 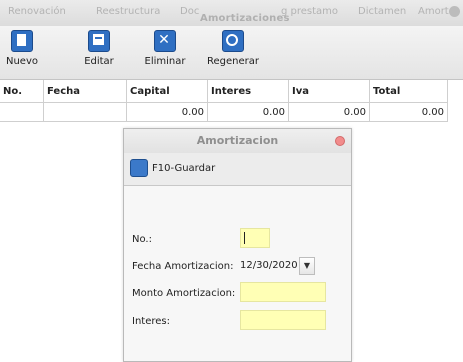 I want to click on tab-amort: Amort, so click(x=433, y=11).